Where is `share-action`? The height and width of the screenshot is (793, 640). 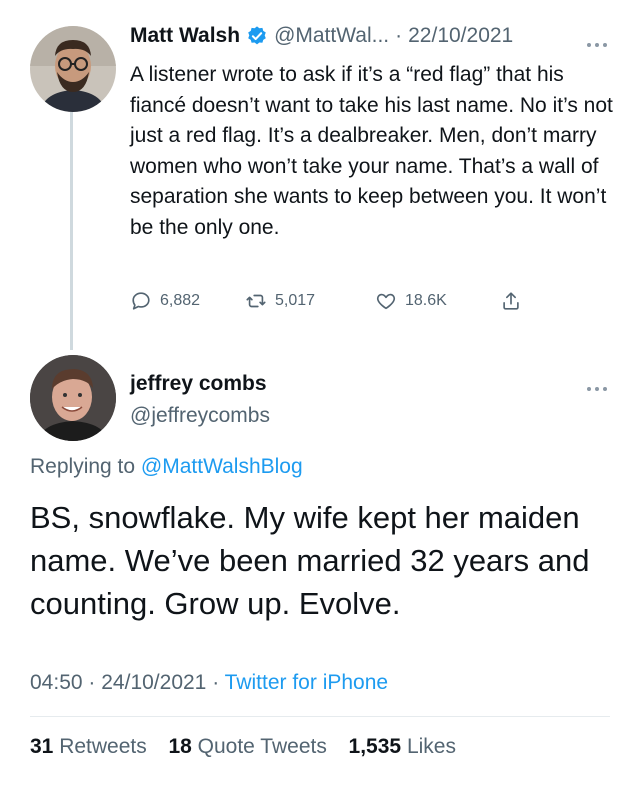
share-action is located at coordinates (511, 301).